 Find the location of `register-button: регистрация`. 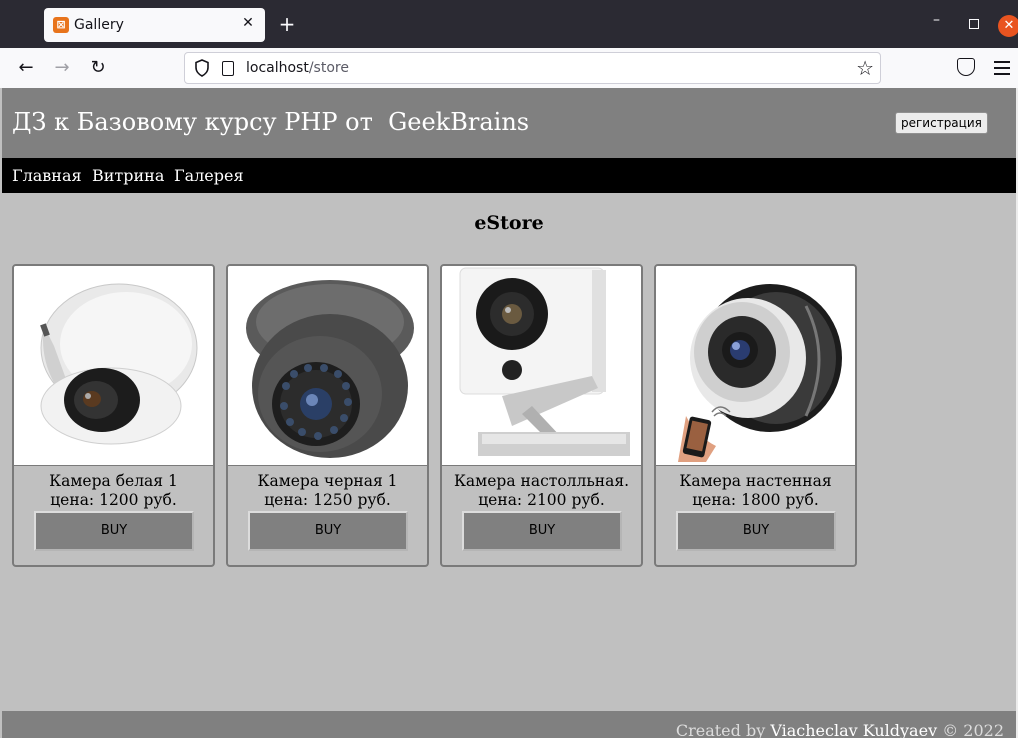

register-button: регистрация is located at coordinates (941, 123).